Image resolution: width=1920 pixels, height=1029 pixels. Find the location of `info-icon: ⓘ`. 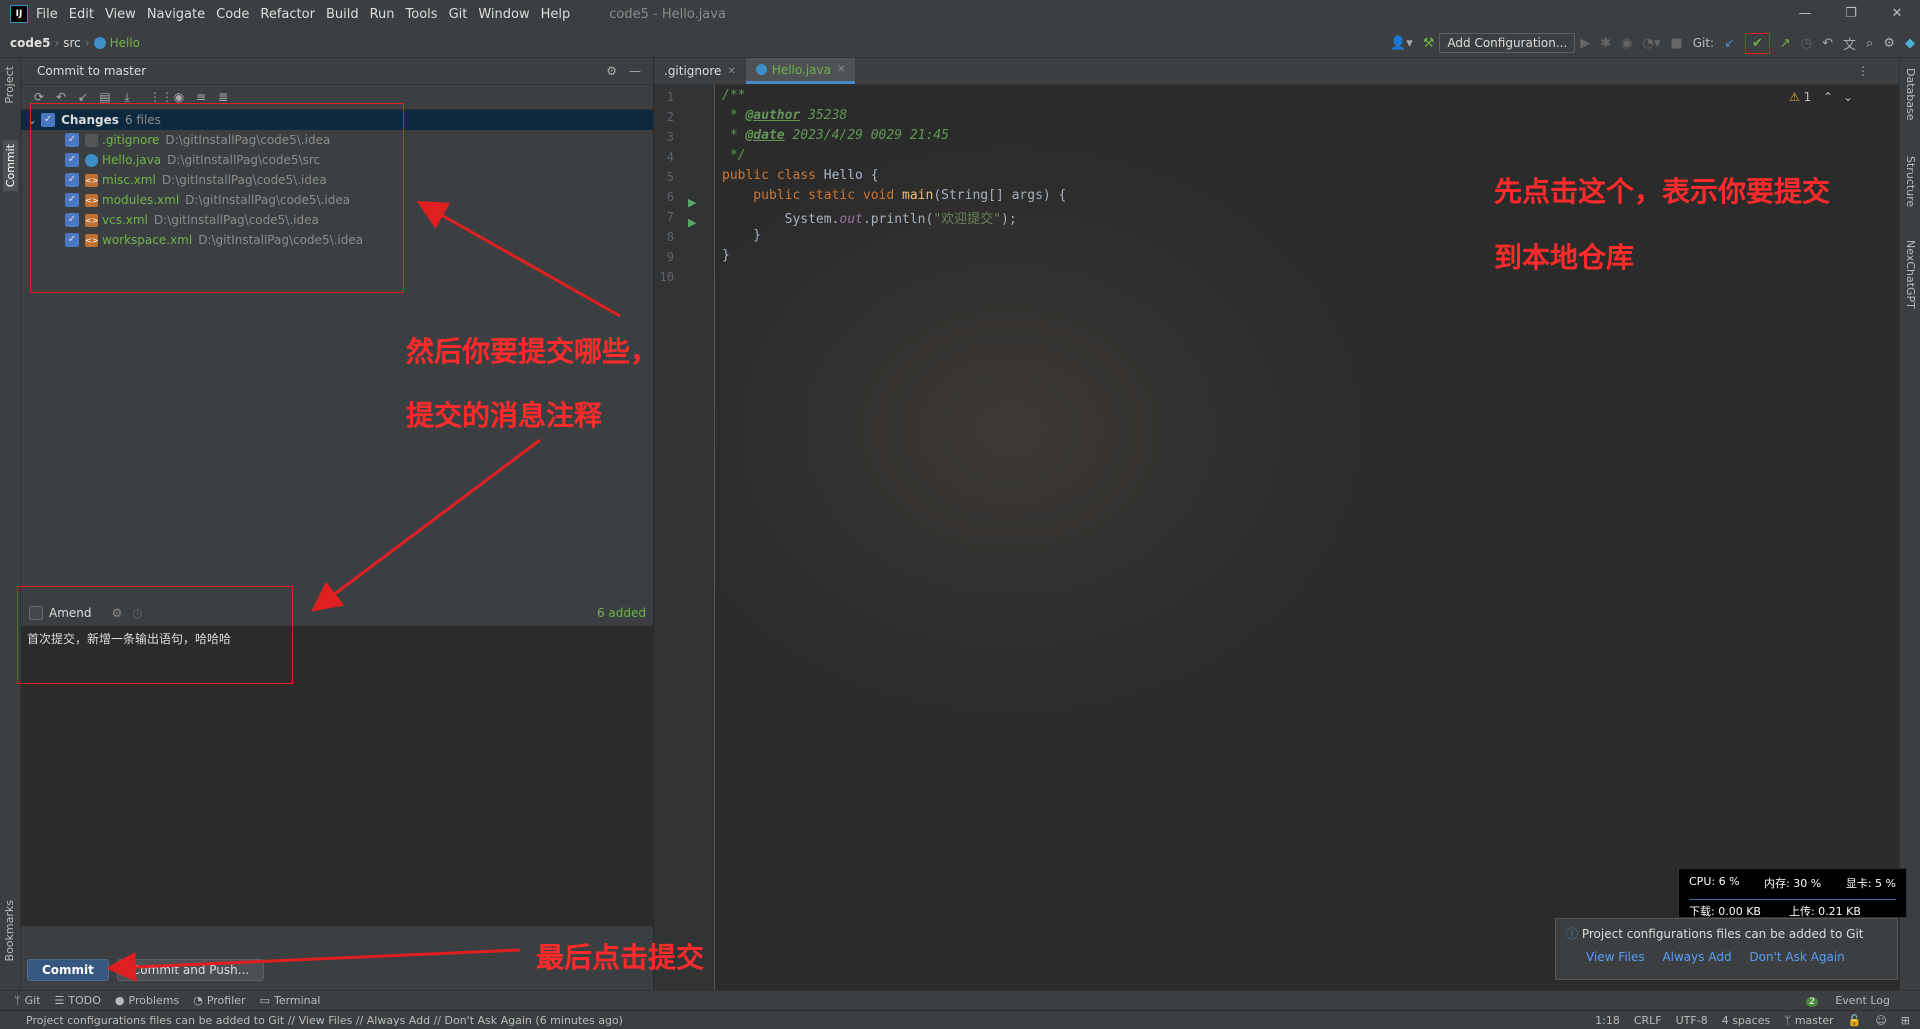

info-icon: ⓘ is located at coordinates (1572, 934).